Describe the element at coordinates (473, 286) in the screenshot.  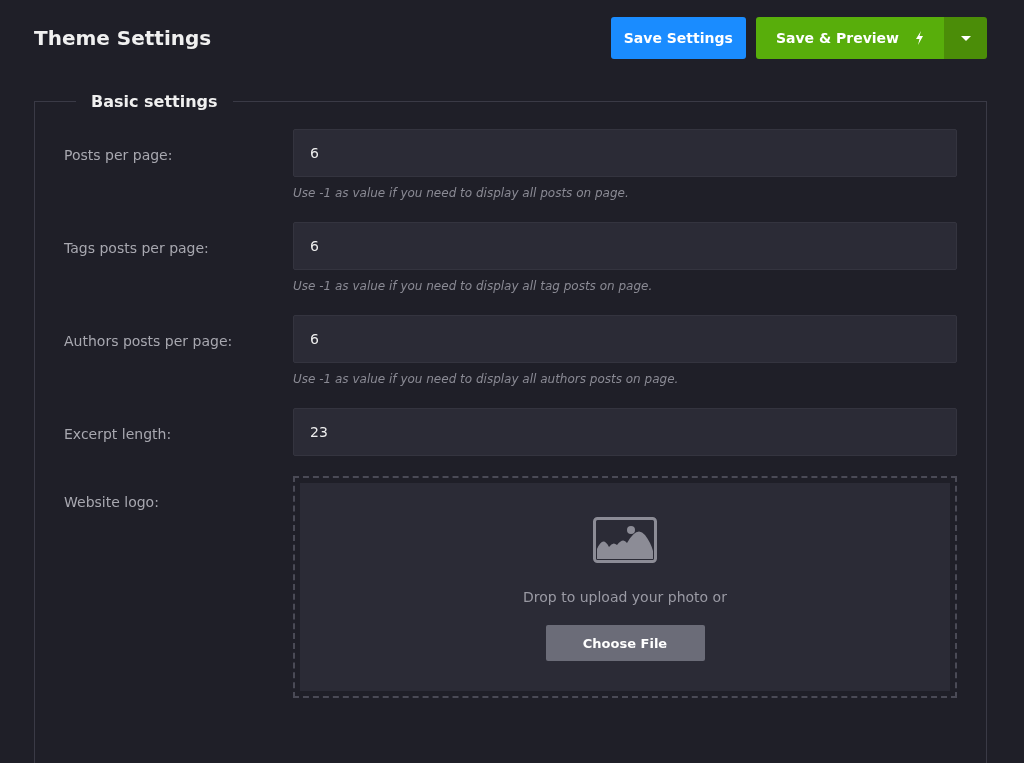
I see `field-hint: Use -1 as value if you need to display all tag posts on page.` at that location.